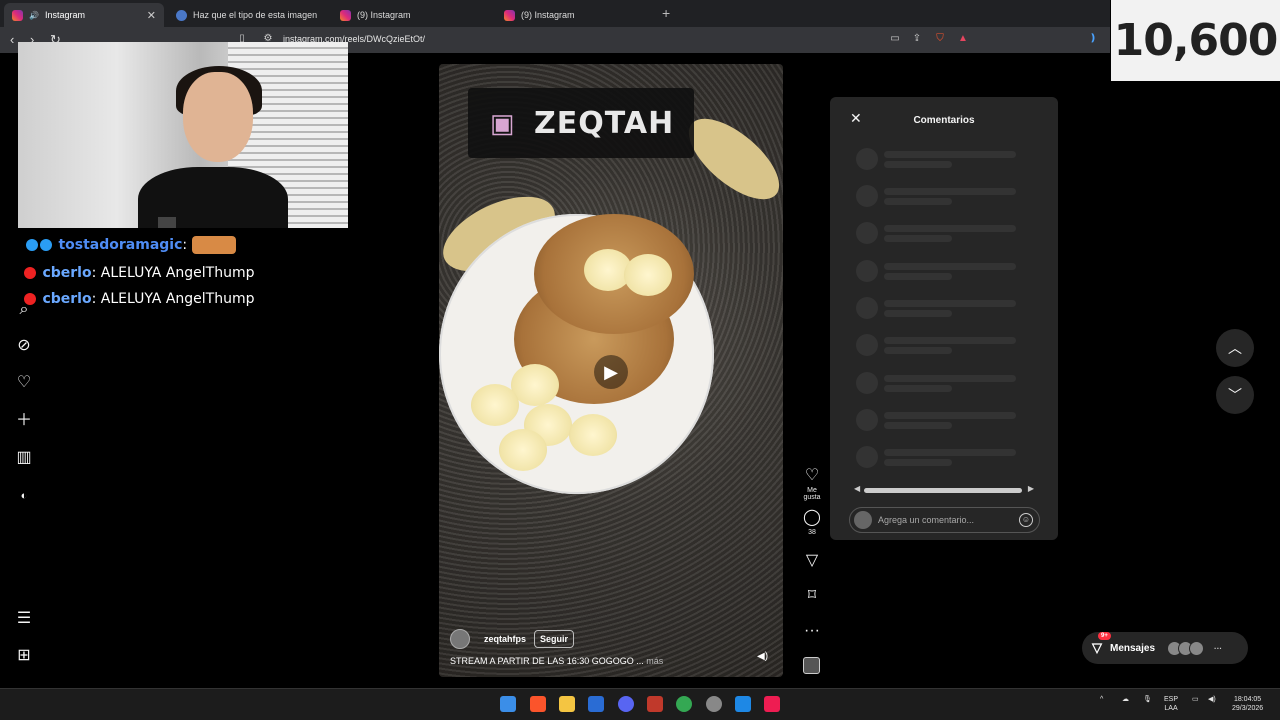  I want to click on calendar-icon, so click(655, 704).